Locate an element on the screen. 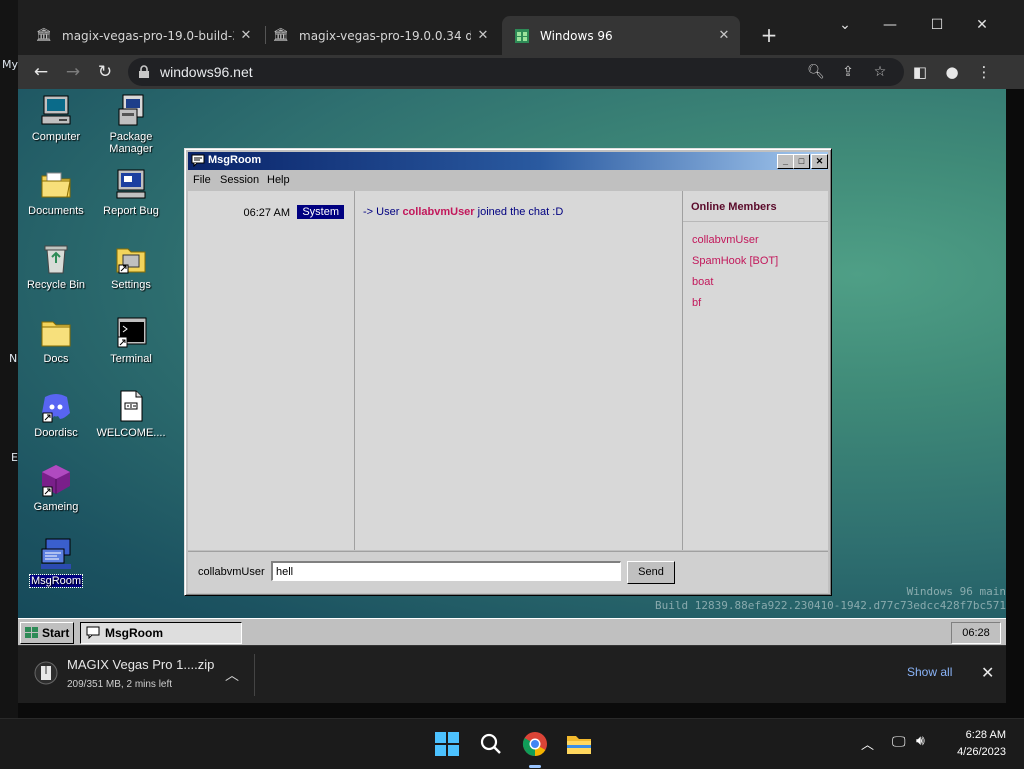 Image resolution: width=1024 pixels, height=769 pixels. reload-button: ↻ is located at coordinates (105, 72).